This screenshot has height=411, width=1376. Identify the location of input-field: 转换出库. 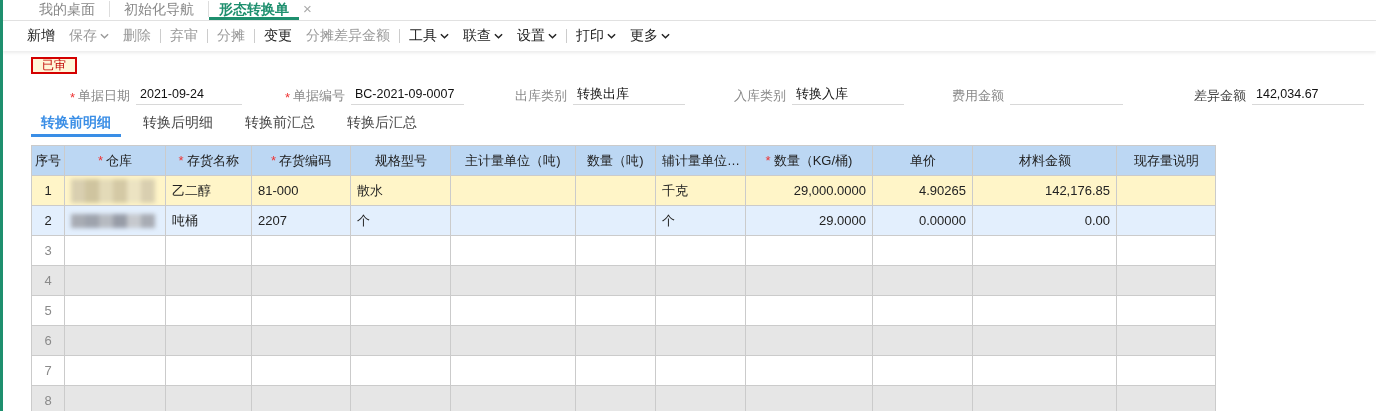
(629, 95).